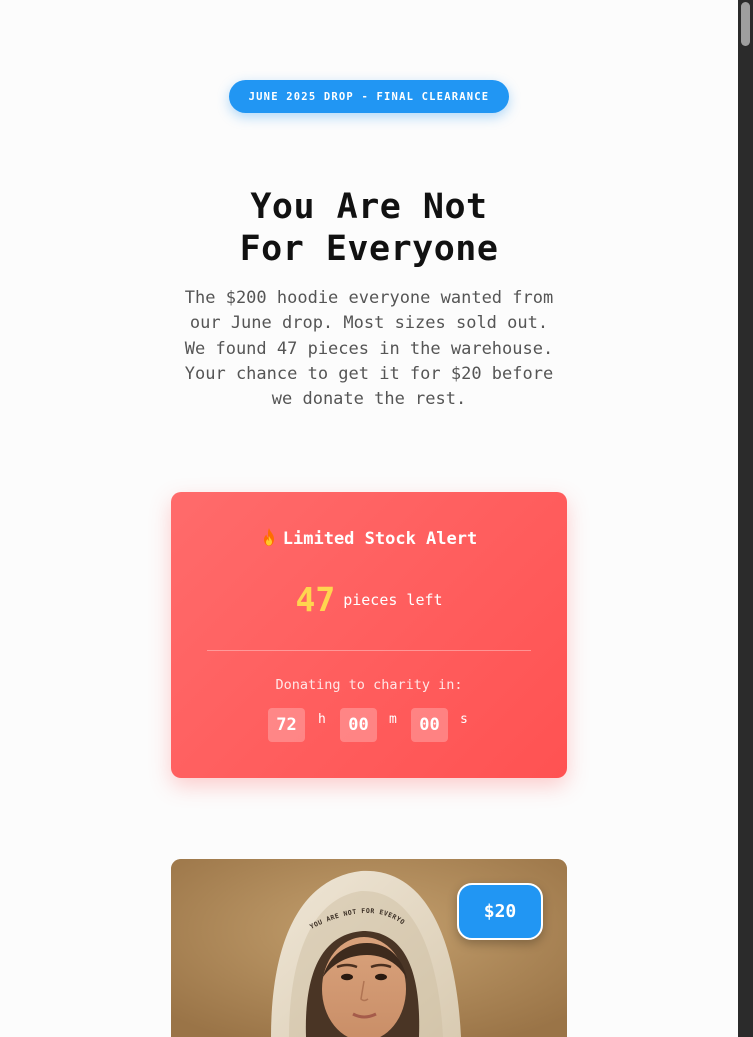  Describe the element at coordinates (286, 725) in the screenshot. I see `countdown-hours: 72` at that location.